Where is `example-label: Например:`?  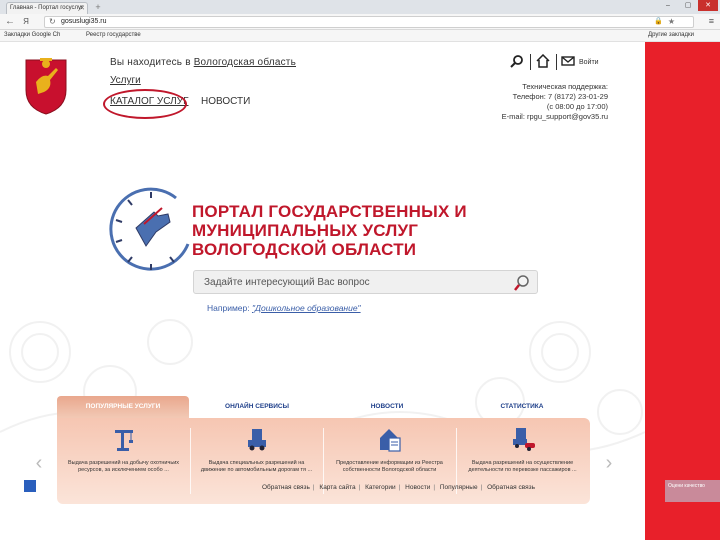
example-label: Например: is located at coordinates (228, 308).